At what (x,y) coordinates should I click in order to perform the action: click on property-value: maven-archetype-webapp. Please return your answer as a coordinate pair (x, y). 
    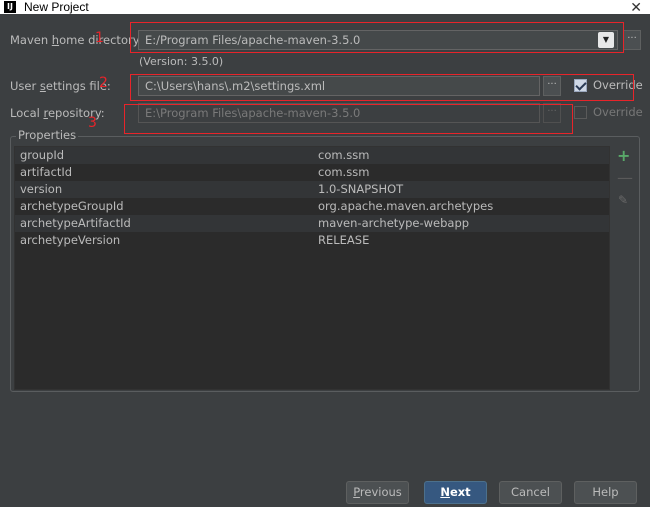
    Looking at the image, I should click on (393, 223).